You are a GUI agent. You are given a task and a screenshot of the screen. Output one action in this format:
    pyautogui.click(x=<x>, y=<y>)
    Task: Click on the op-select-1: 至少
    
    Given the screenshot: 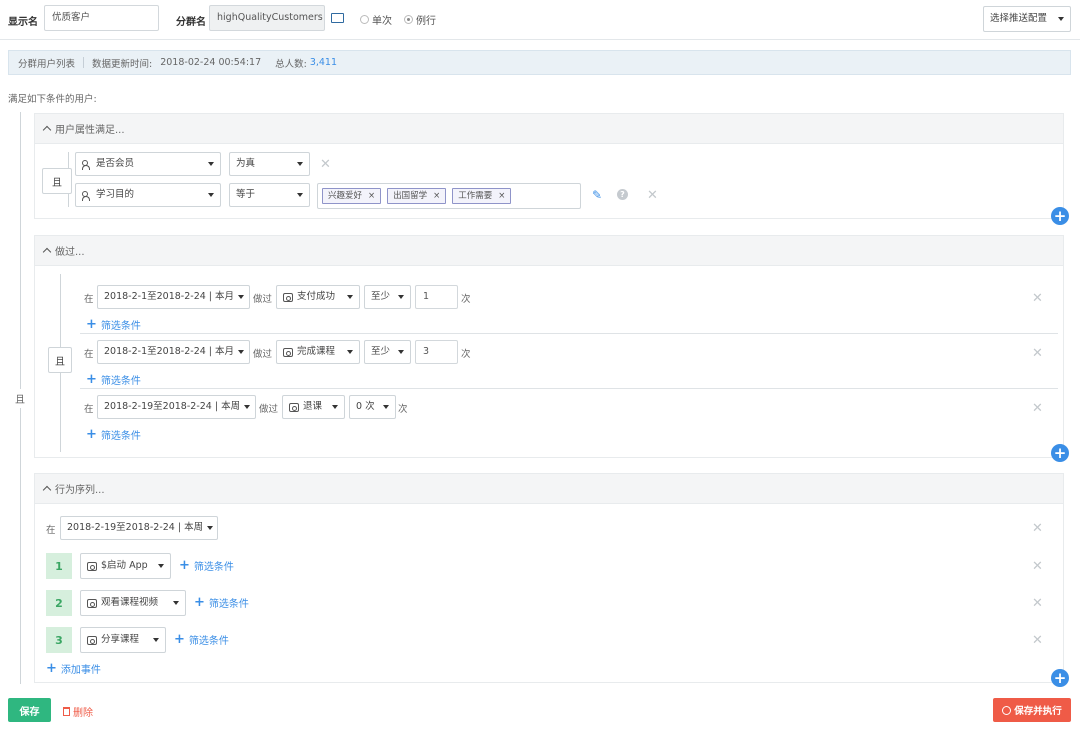 What is the action you would take?
    pyautogui.click(x=387, y=297)
    